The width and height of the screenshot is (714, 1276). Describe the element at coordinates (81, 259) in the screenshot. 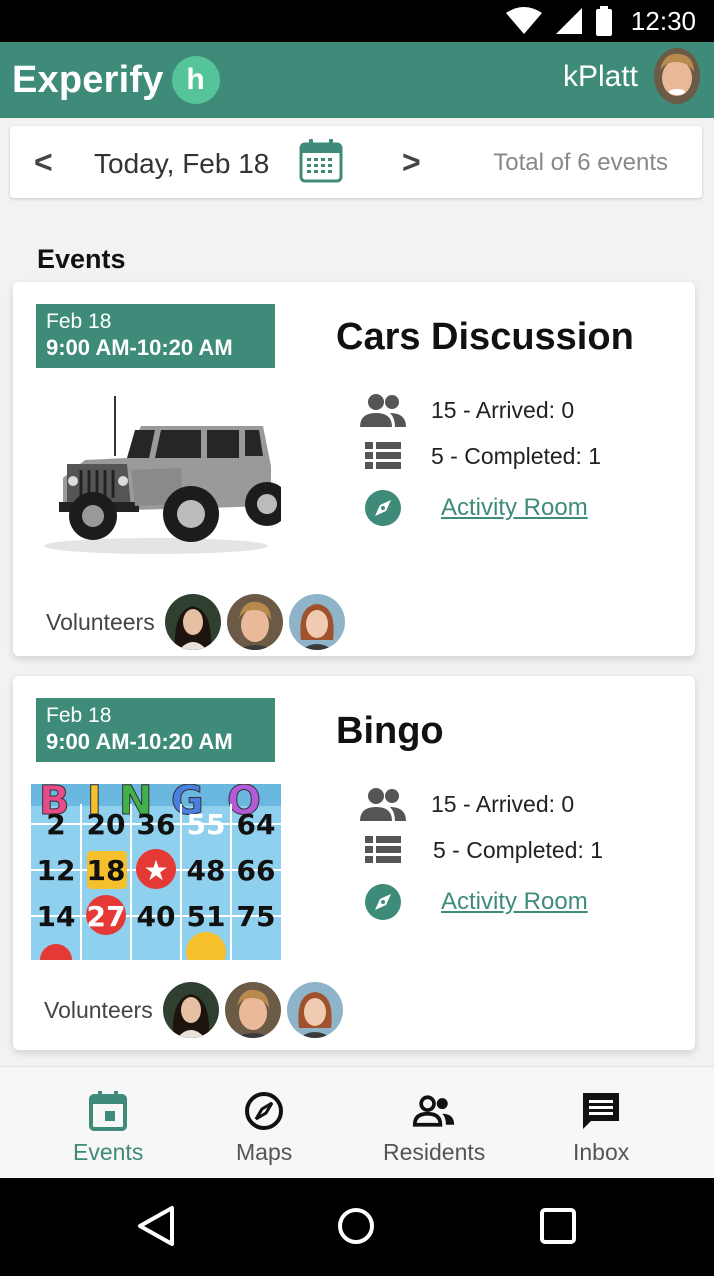

I see `events-section-title: Events` at that location.